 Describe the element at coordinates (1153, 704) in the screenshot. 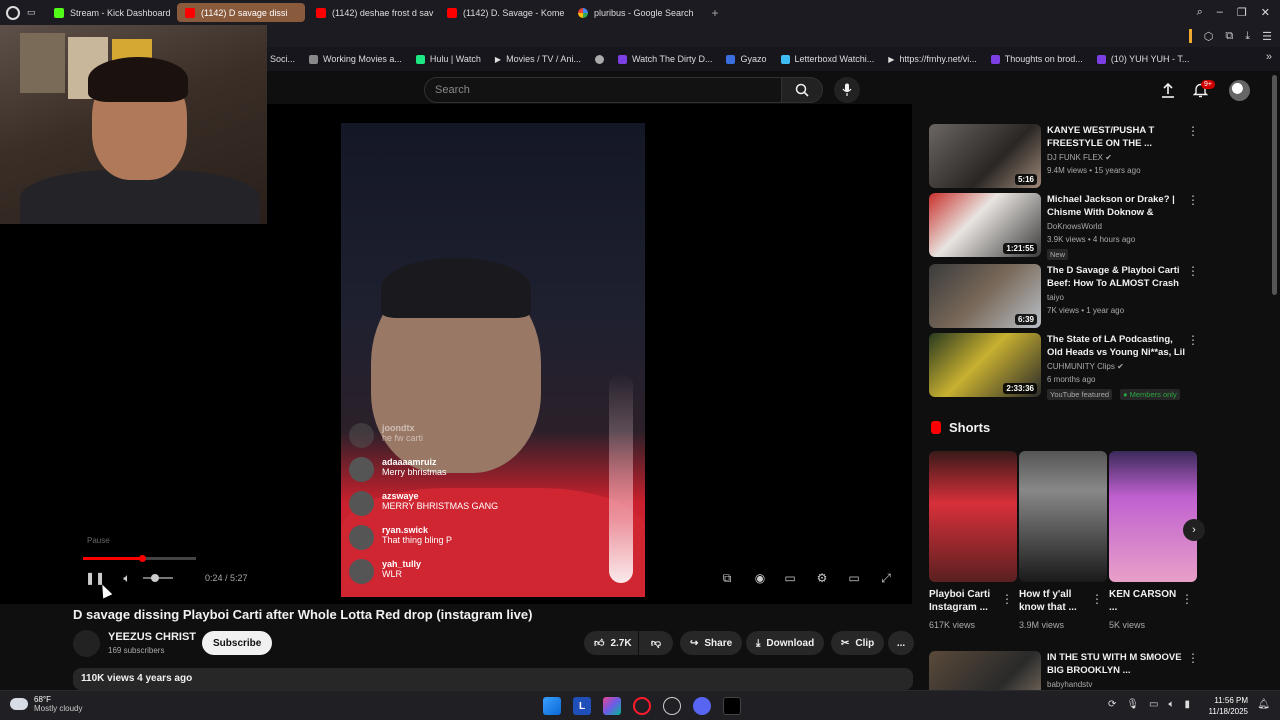

I see `network-icon: ▭` at that location.